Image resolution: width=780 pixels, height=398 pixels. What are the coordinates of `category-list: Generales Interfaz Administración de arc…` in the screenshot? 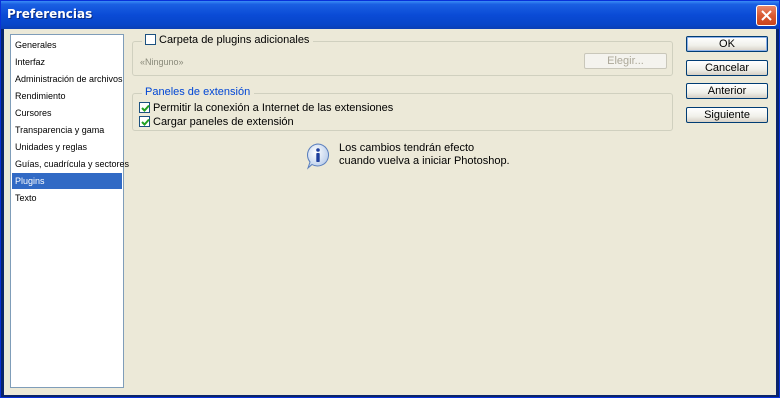 It's located at (69, 211).